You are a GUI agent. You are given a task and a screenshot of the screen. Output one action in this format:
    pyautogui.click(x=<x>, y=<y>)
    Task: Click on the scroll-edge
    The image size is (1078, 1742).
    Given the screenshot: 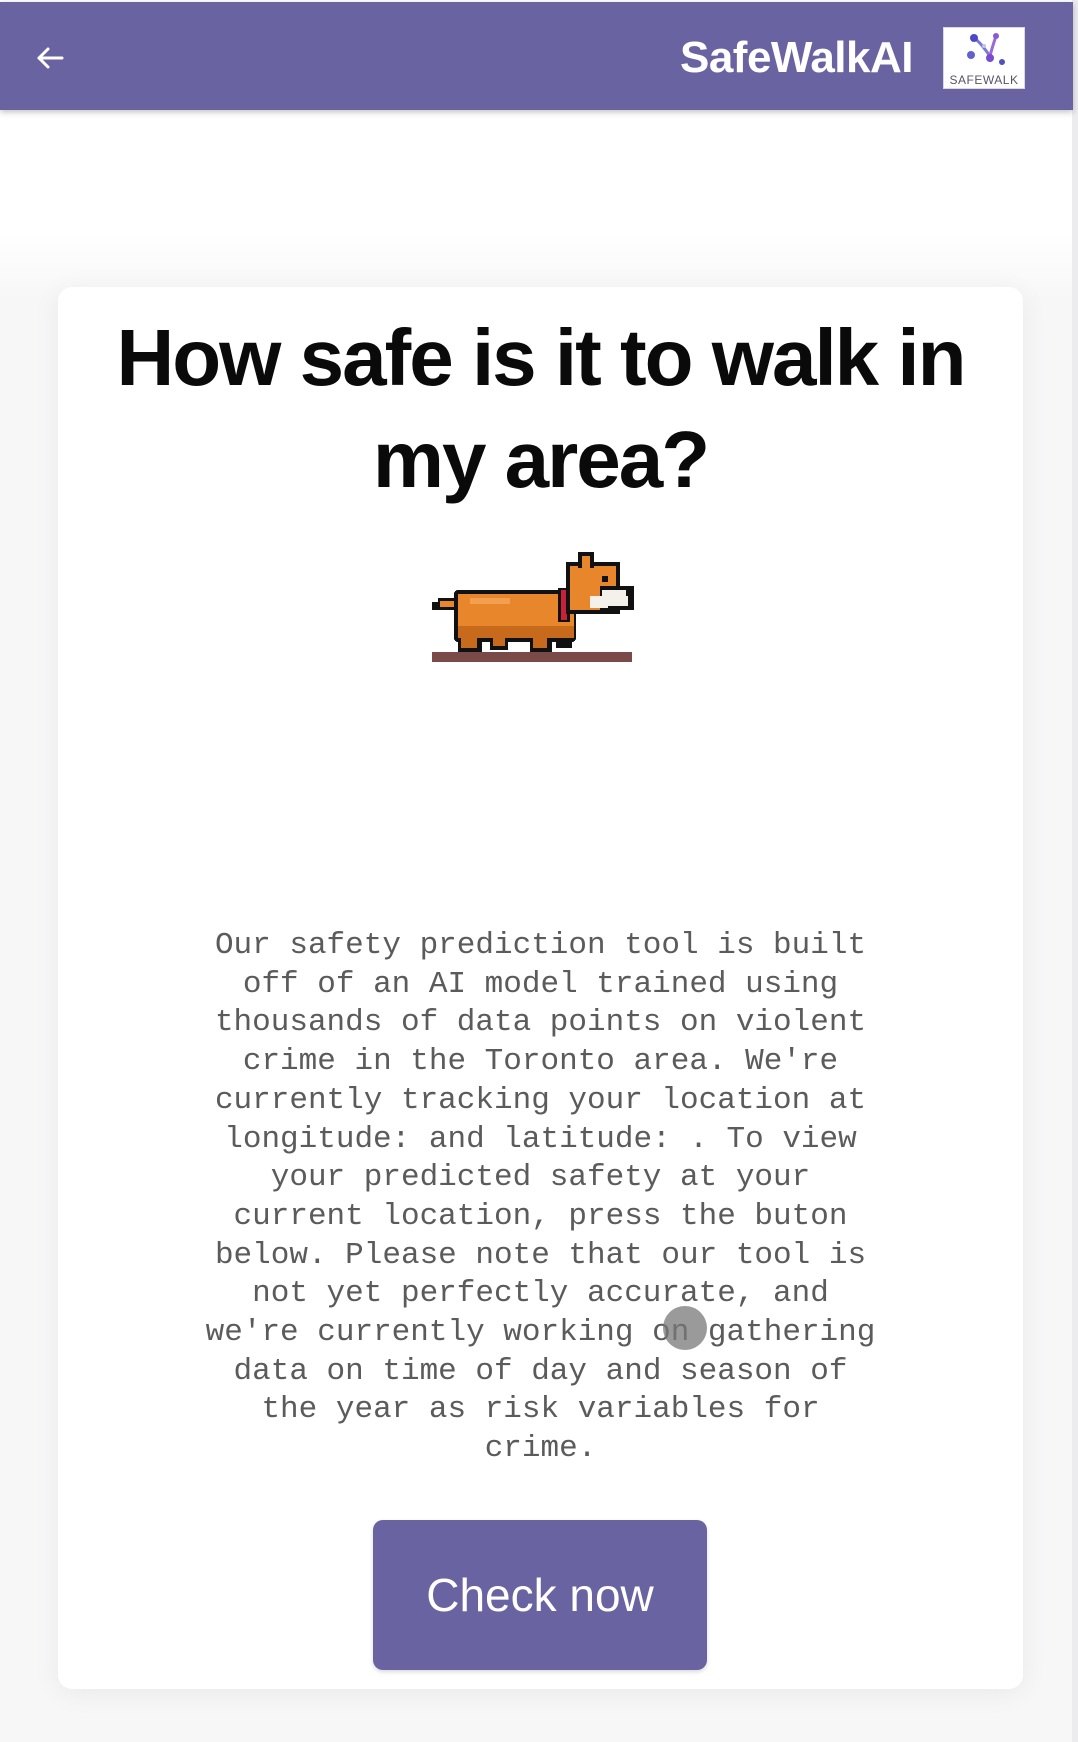 What is the action you would take?
    pyautogui.click(x=1075, y=871)
    